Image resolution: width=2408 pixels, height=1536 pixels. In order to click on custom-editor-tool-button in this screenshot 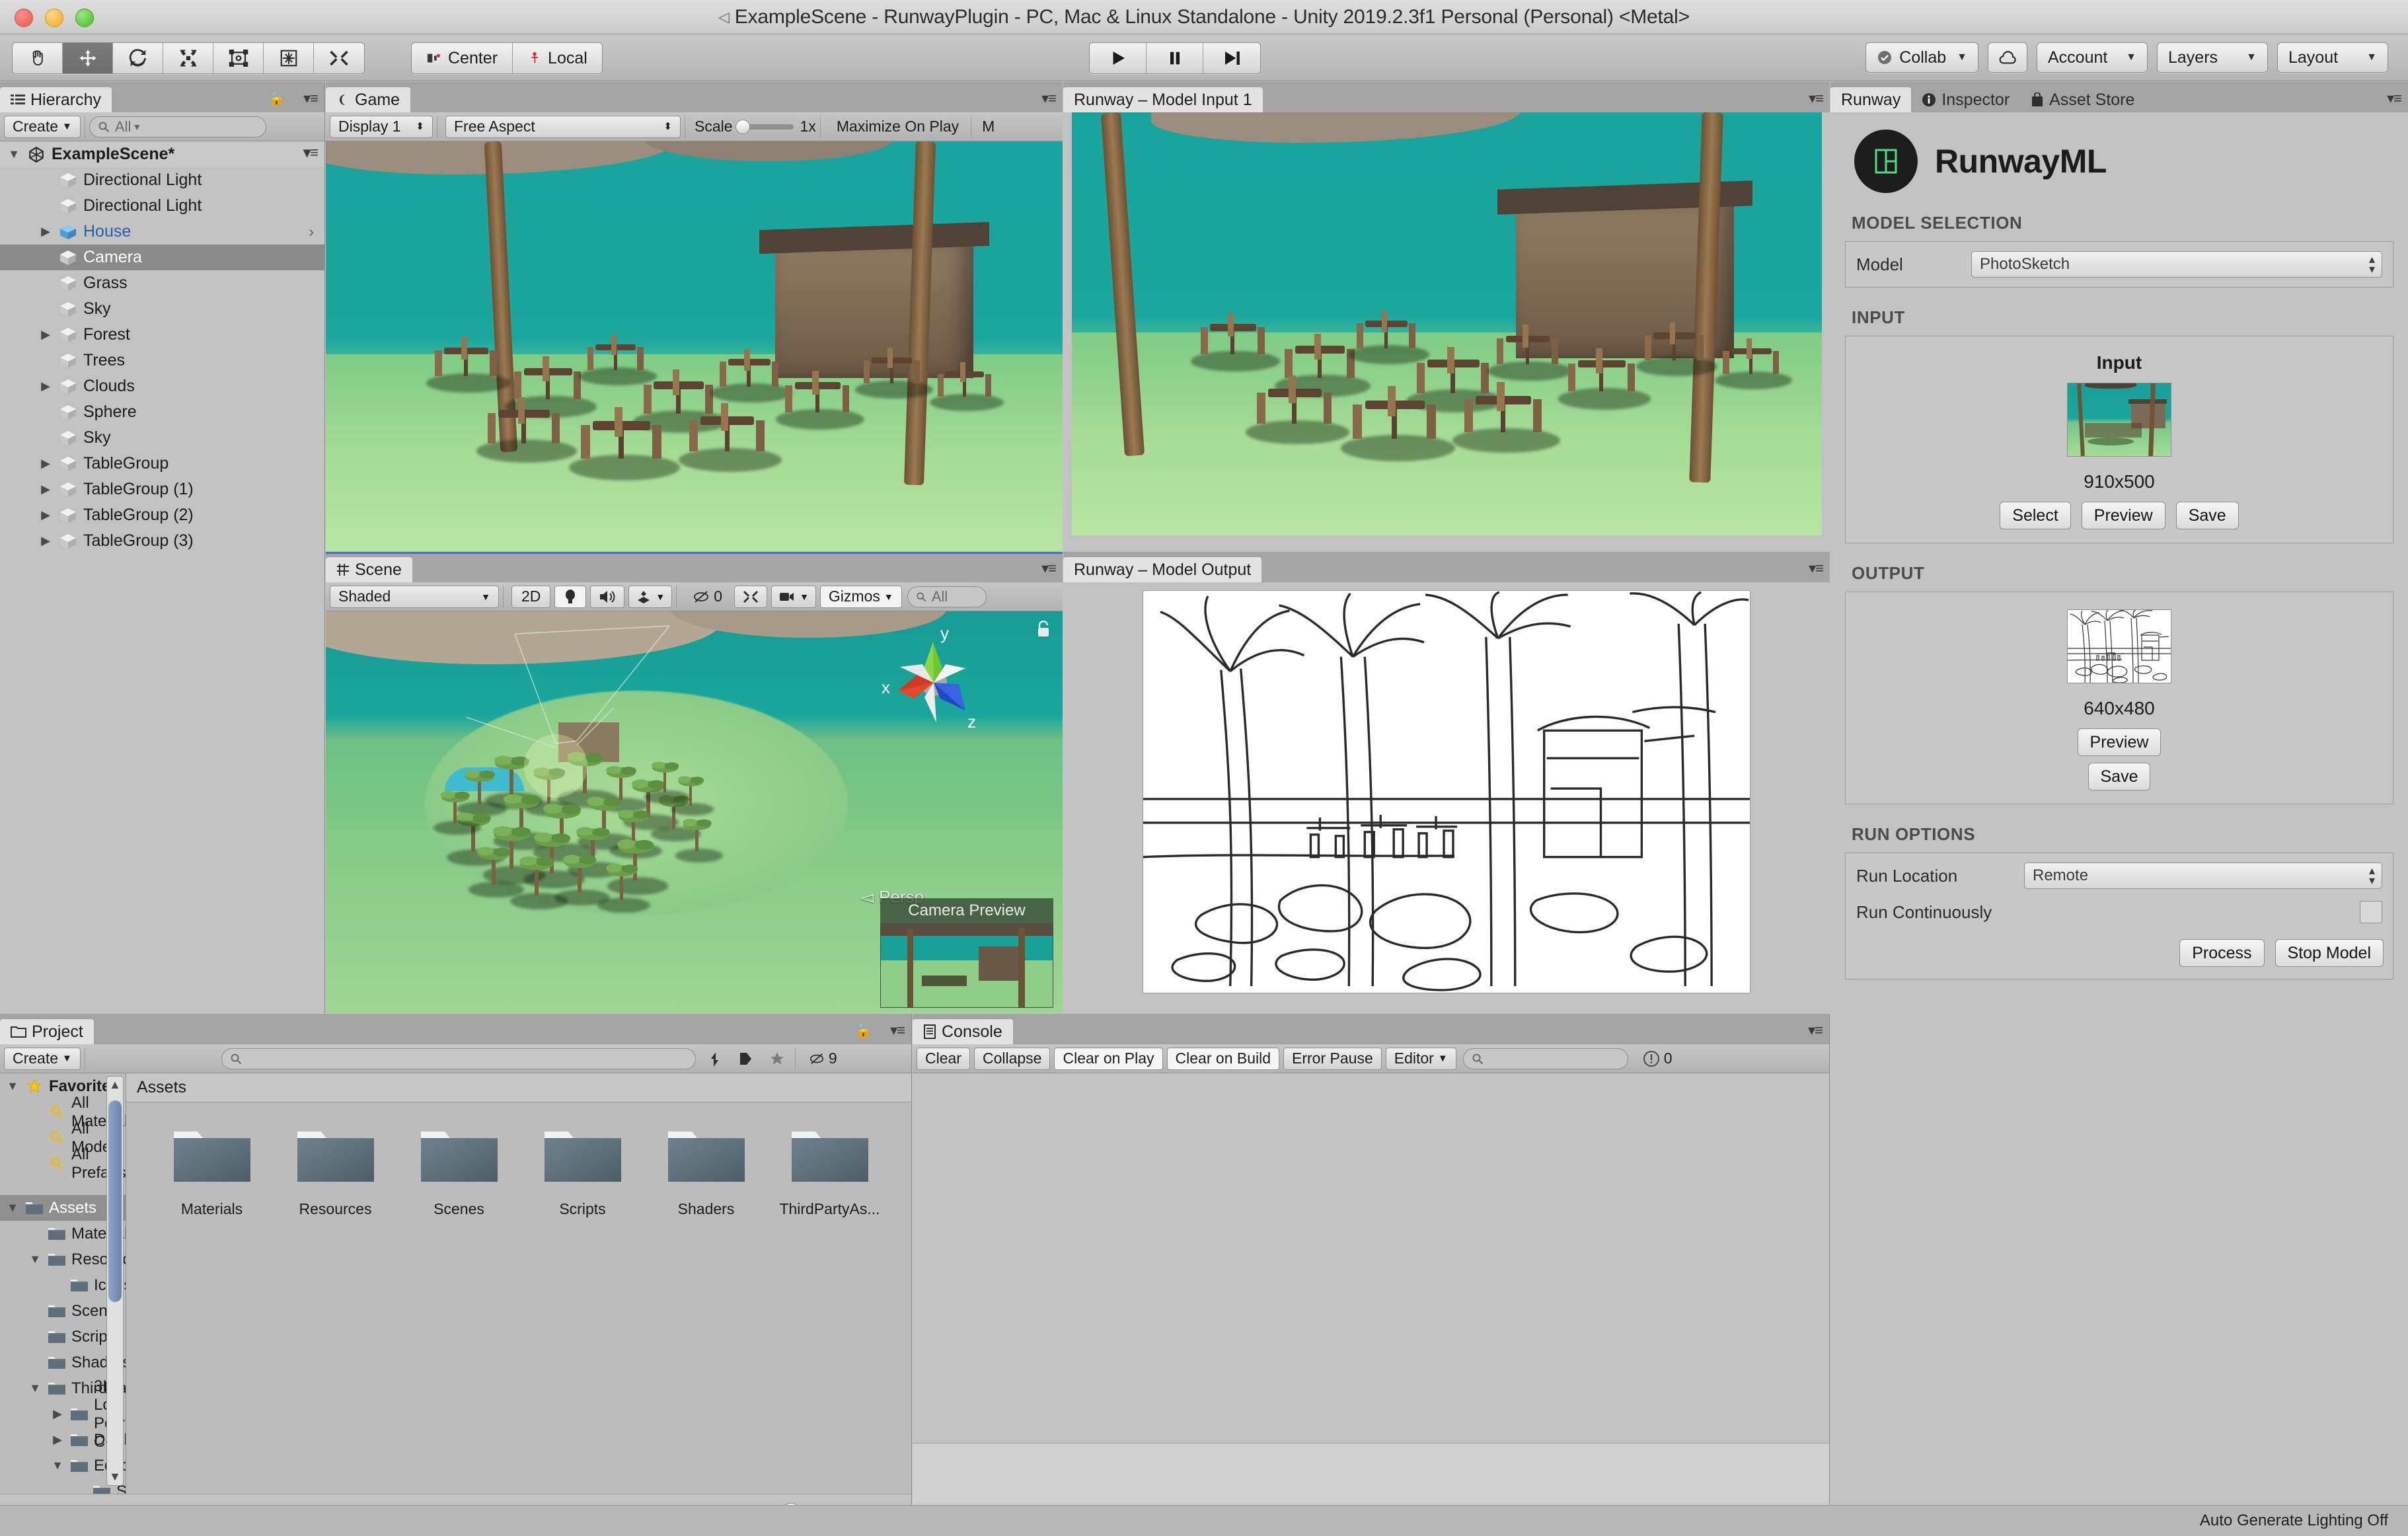, I will do `click(339, 58)`.